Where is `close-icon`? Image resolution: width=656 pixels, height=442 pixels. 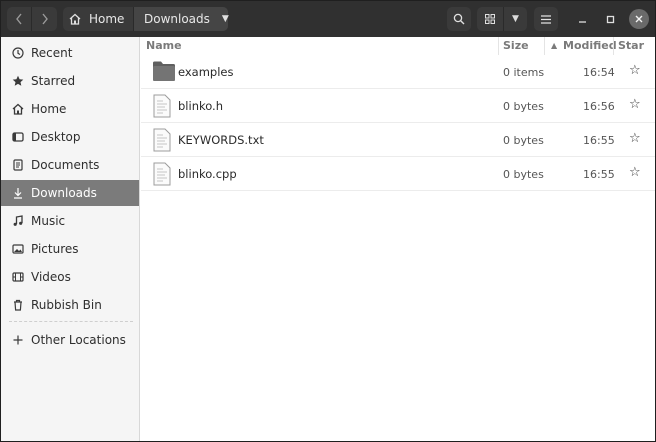
close-icon is located at coordinates (639, 19).